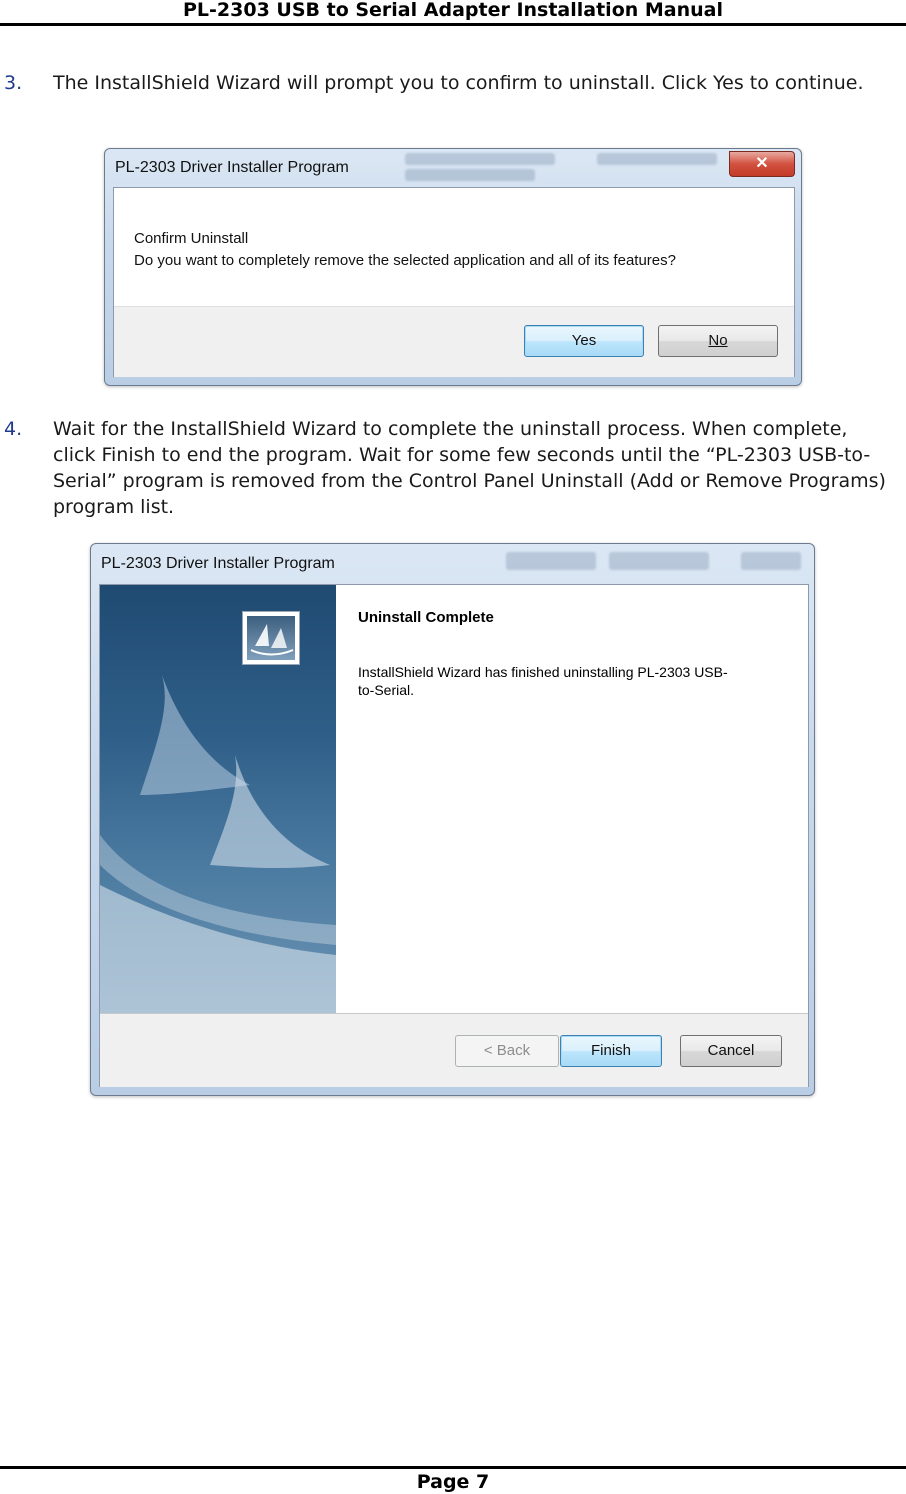  I want to click on back-button: < Back, so click(507, 1051).